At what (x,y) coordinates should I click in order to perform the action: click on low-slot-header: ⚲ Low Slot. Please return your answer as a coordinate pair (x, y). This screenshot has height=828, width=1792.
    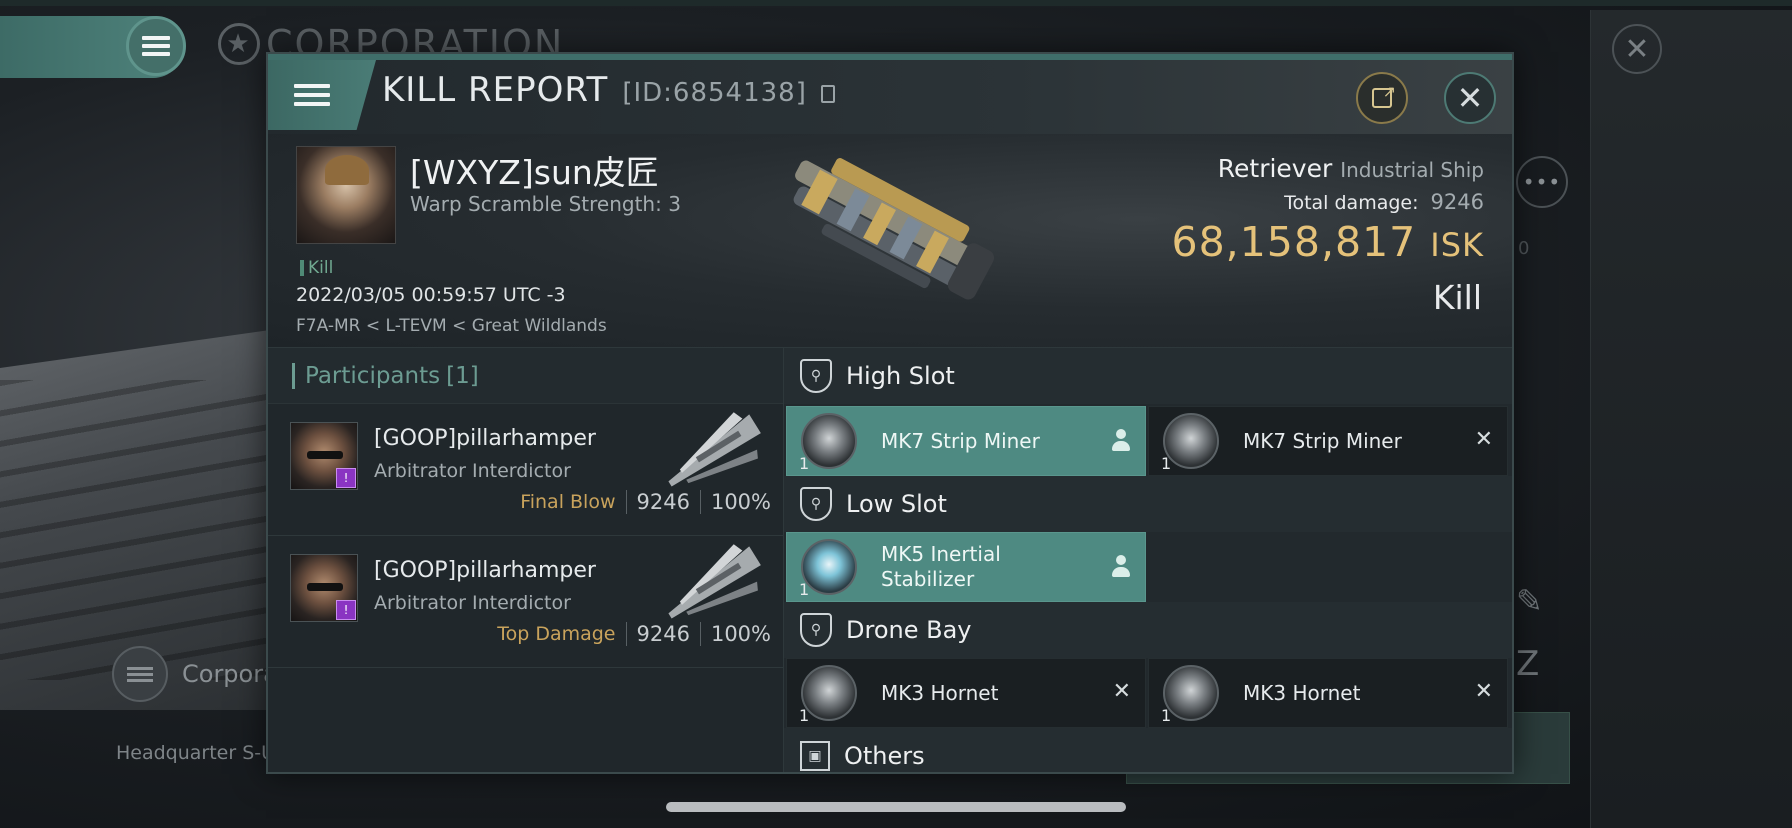
    Looking at the image, I should click on (1148, 504).